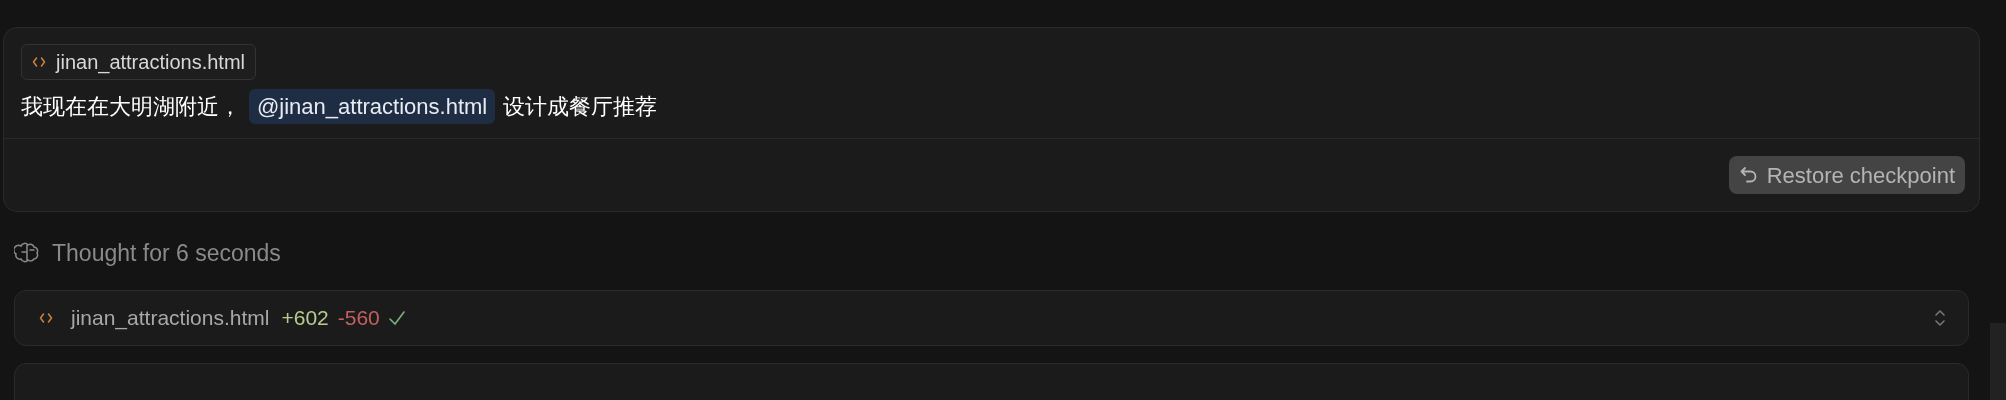  I want to click on lines-removed: -560, so click(358, 318).